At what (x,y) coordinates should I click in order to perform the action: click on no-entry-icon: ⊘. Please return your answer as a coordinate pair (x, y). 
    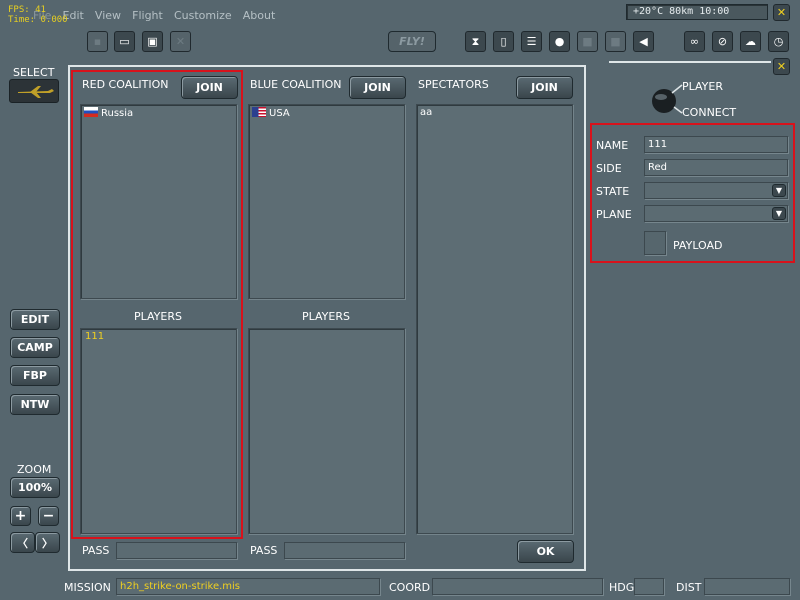
    Looking at the image, I should click on (722, 41).